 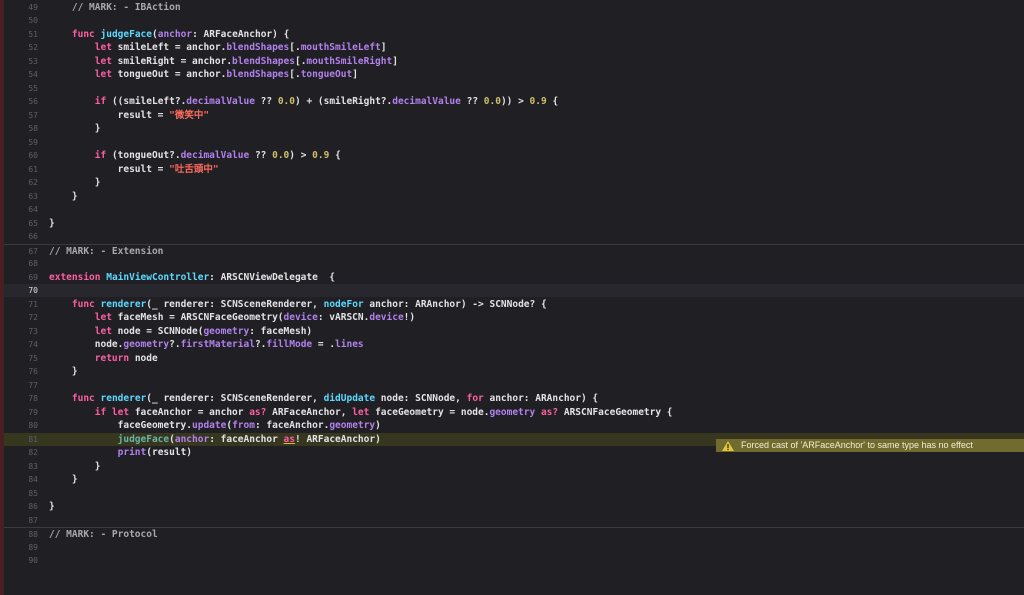 What do you see at coordinates (33, 344) in the screenshot?
I see `line-number: 74` at bounding box center [33, 344].